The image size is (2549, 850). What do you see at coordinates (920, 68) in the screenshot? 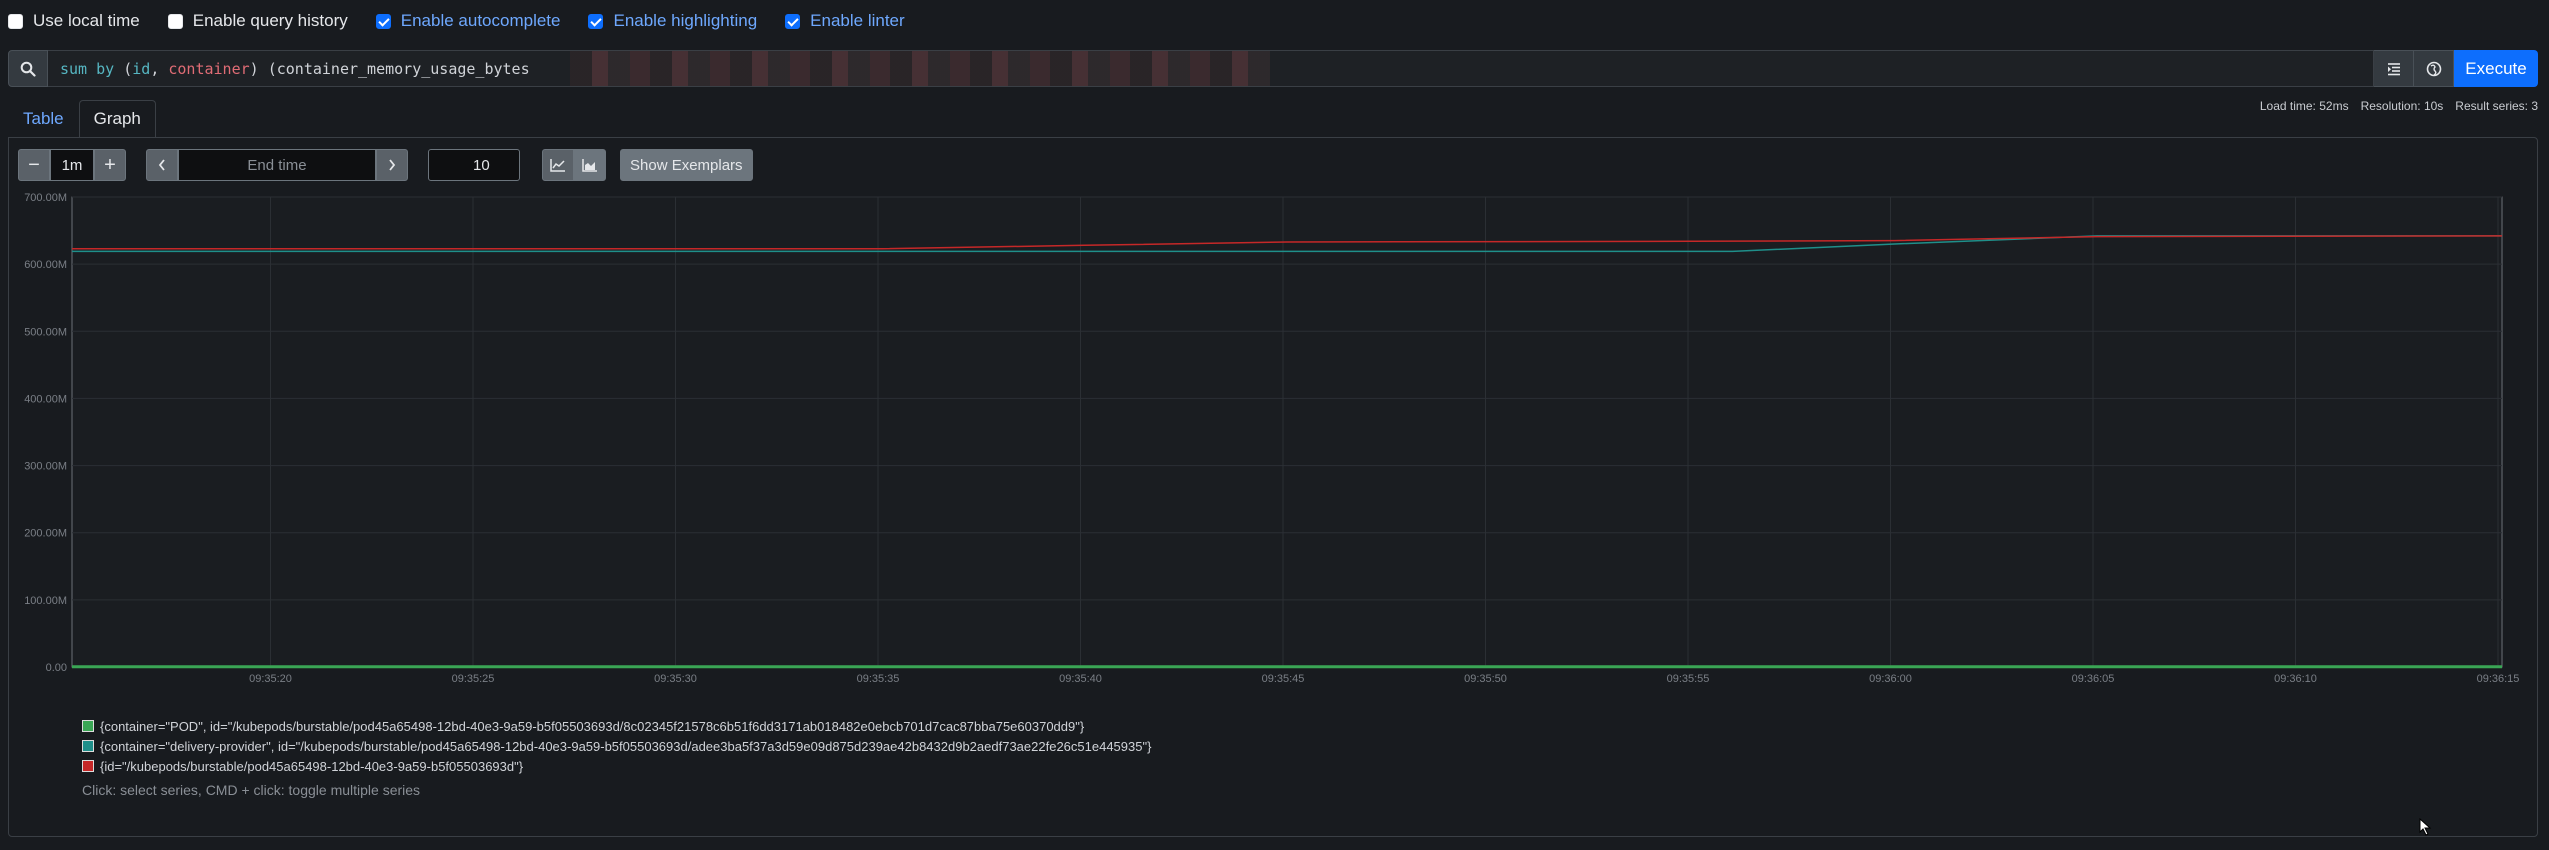
I see `redacted-region` at bounding box center [920, 68].